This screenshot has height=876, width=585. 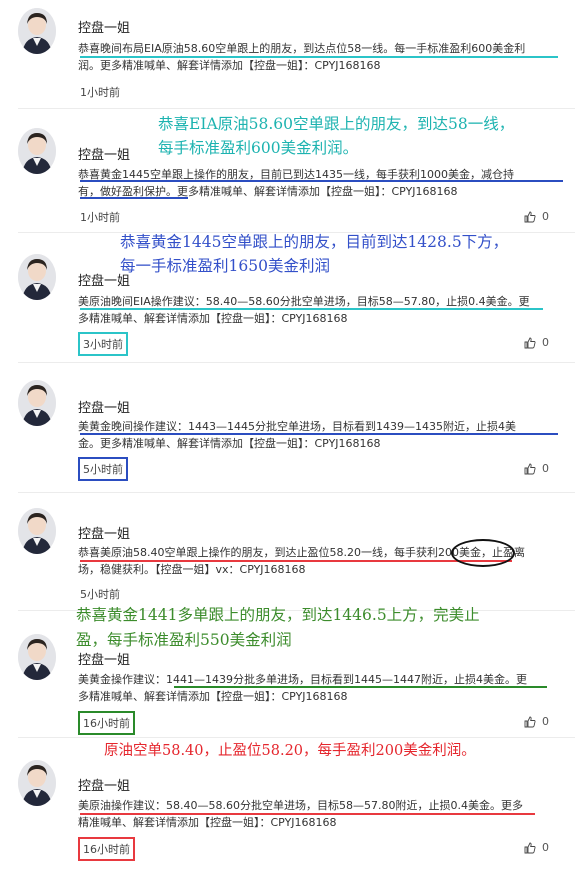 I want to click on annotation-line: 盈，每手标准盈利550美金利润, so click(x=184, y=640).